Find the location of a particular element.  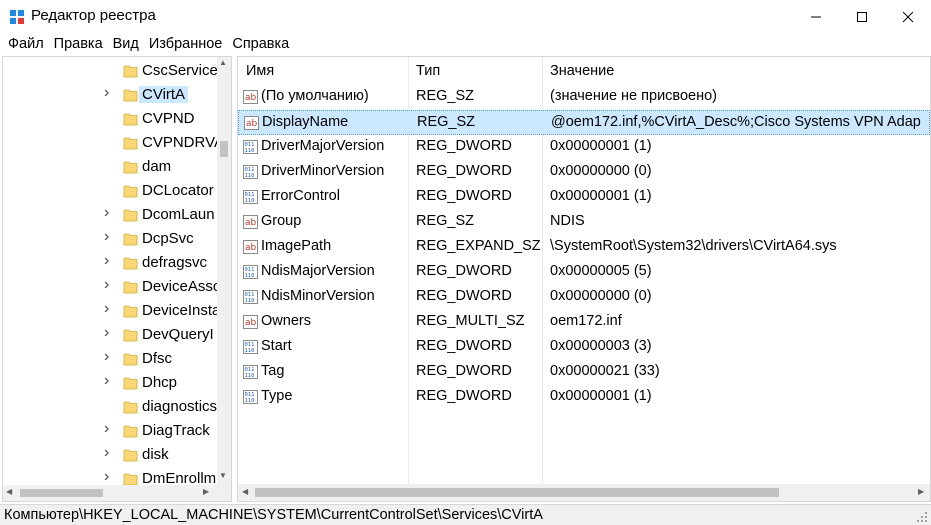

tree-item: › defragsvc is located at coordinates (110, 263).